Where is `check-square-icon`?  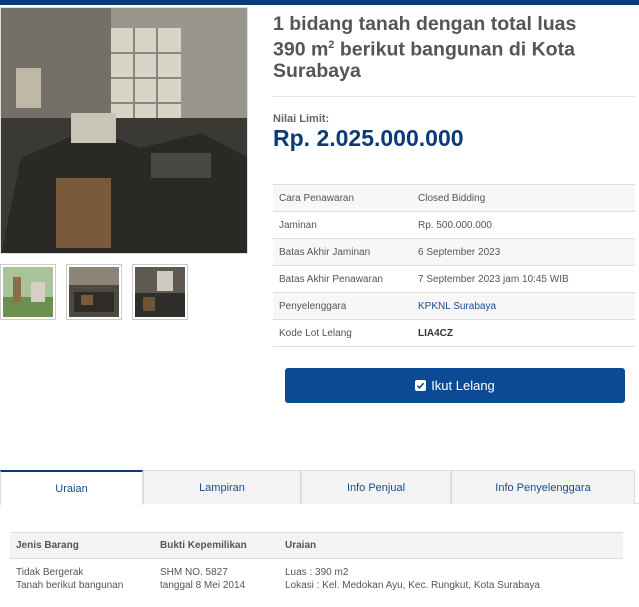 check-square-icon is located at coordinates (421, 385).